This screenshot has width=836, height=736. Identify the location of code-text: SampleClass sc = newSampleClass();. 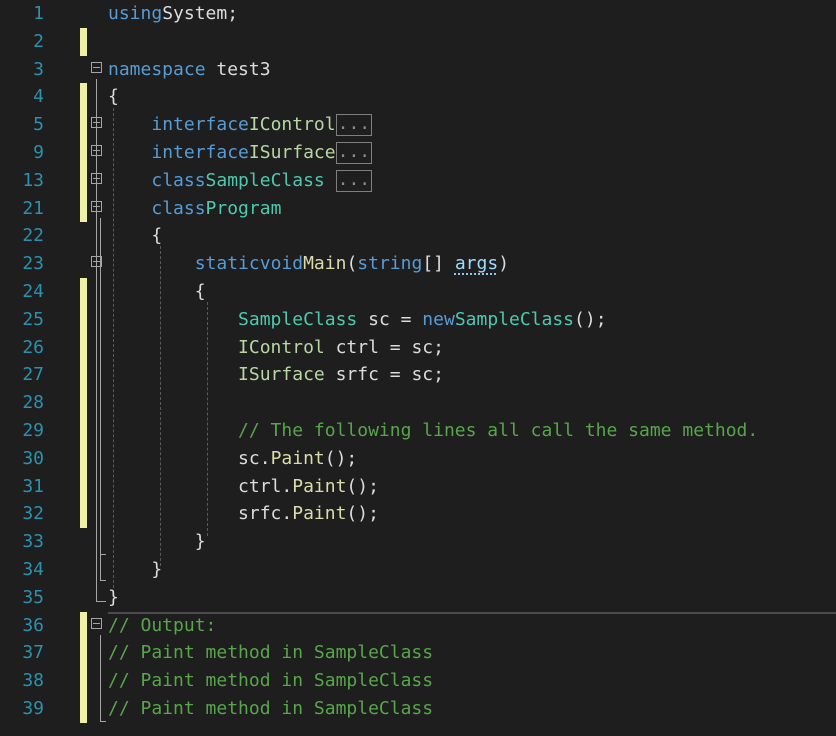
(357, 320).